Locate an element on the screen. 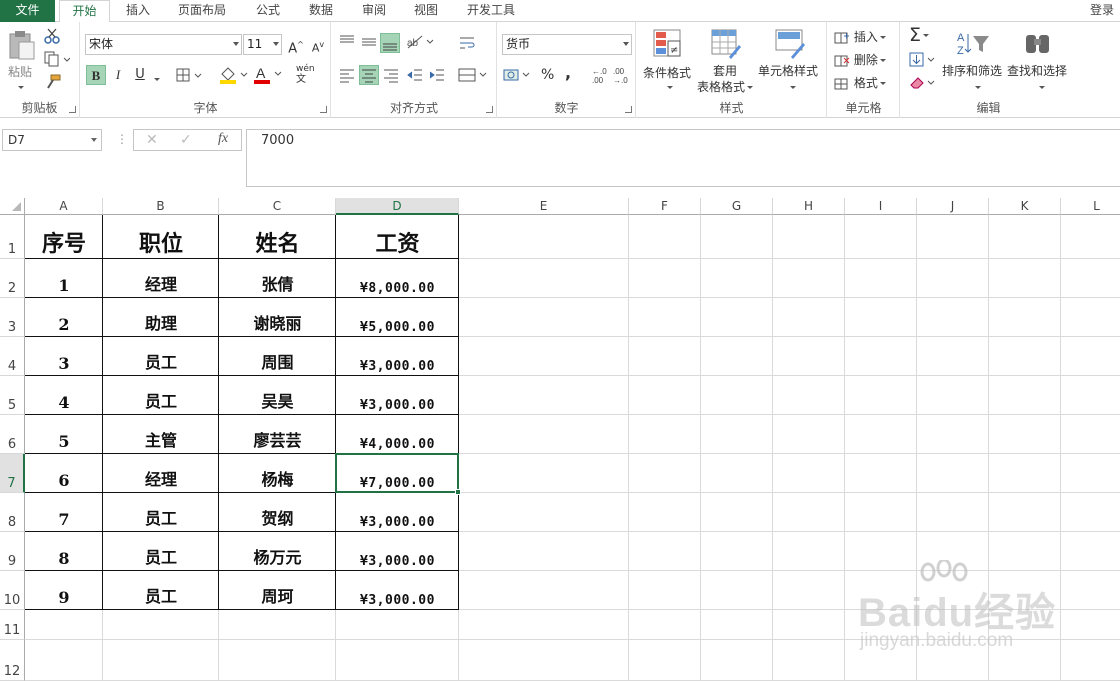 The height and width of the screenshot is (681, 1120). cell-c4: 周围 is located at coordinates (277, 356).